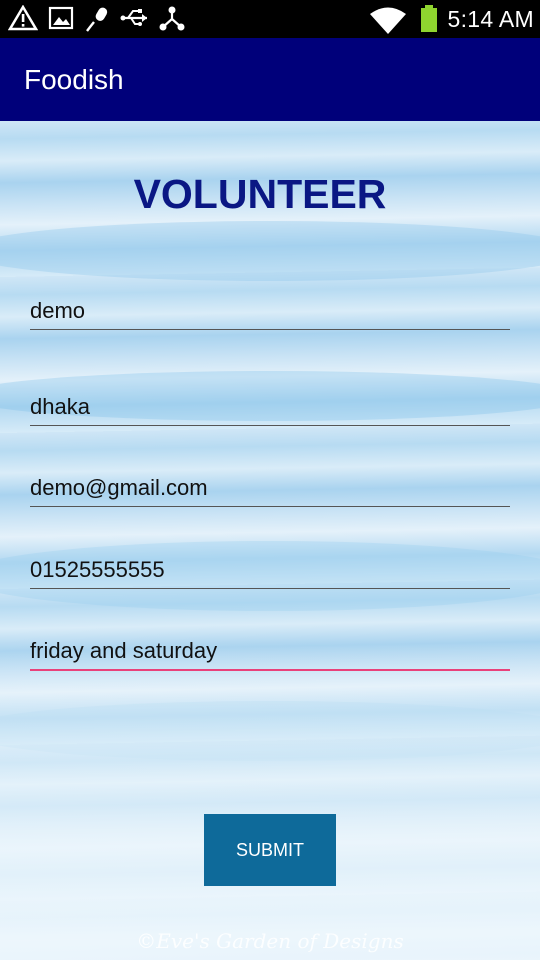 The width and height of the screenshot is (540, 960). Describe the element at coordinates (490, 19) in the screenshot. I see `status-time: 5:14 AM` at that location.